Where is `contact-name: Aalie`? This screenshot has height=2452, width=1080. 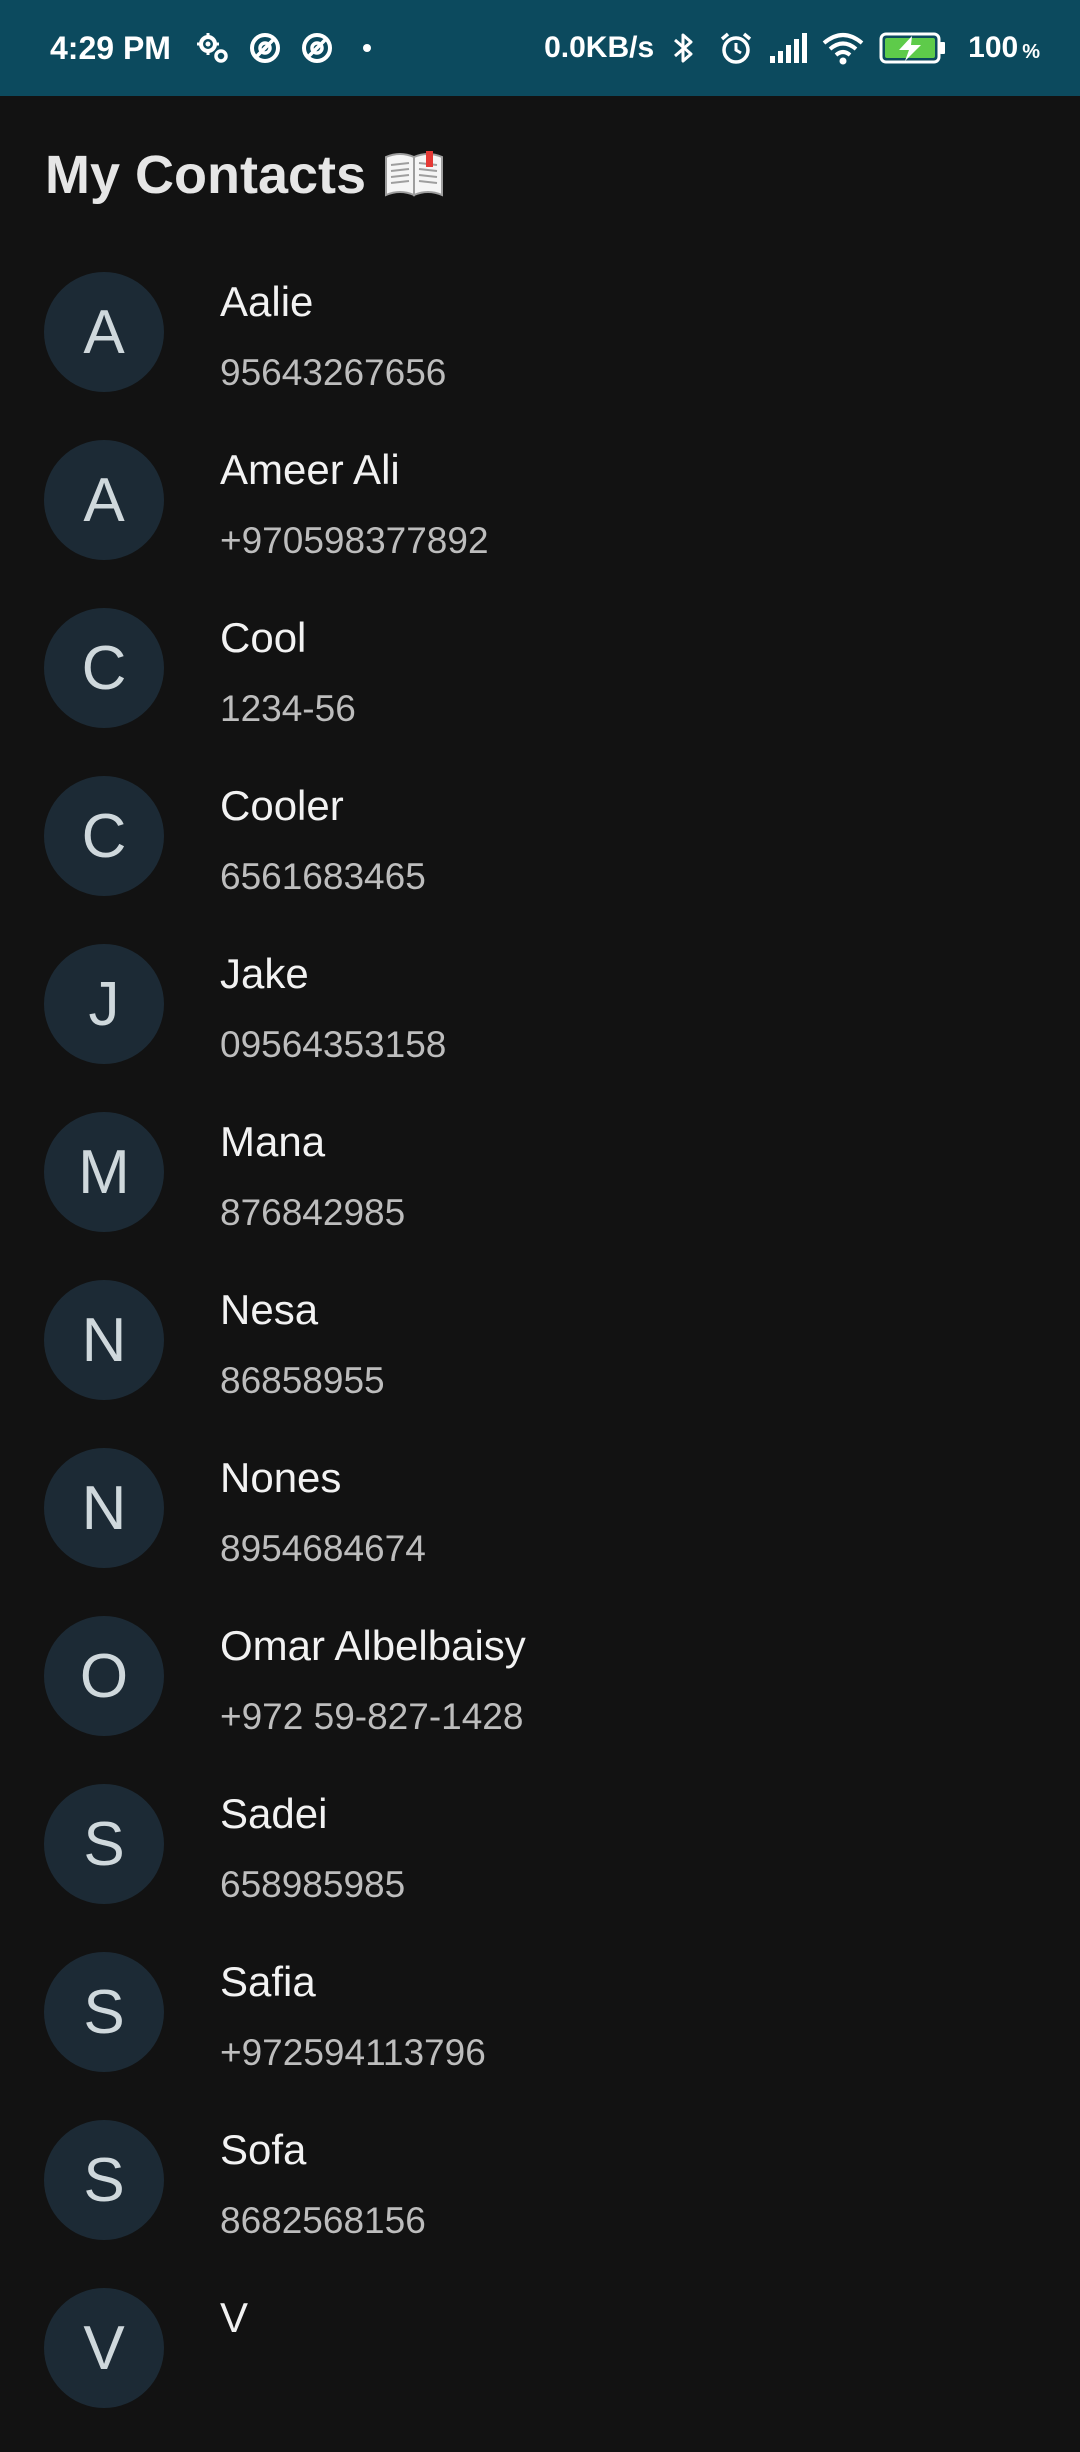
contact-name: Aalie is located at coordinates (267, 301).